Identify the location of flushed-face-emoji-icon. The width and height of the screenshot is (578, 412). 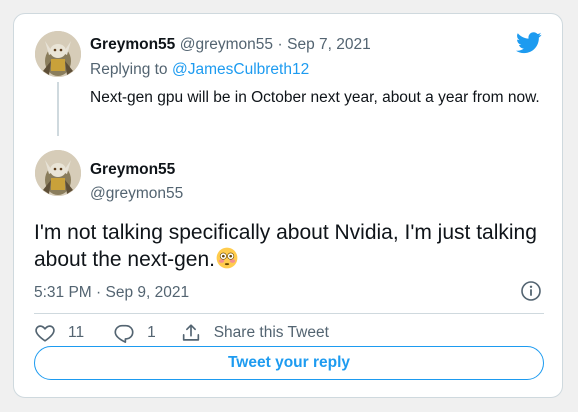
(227, 258).